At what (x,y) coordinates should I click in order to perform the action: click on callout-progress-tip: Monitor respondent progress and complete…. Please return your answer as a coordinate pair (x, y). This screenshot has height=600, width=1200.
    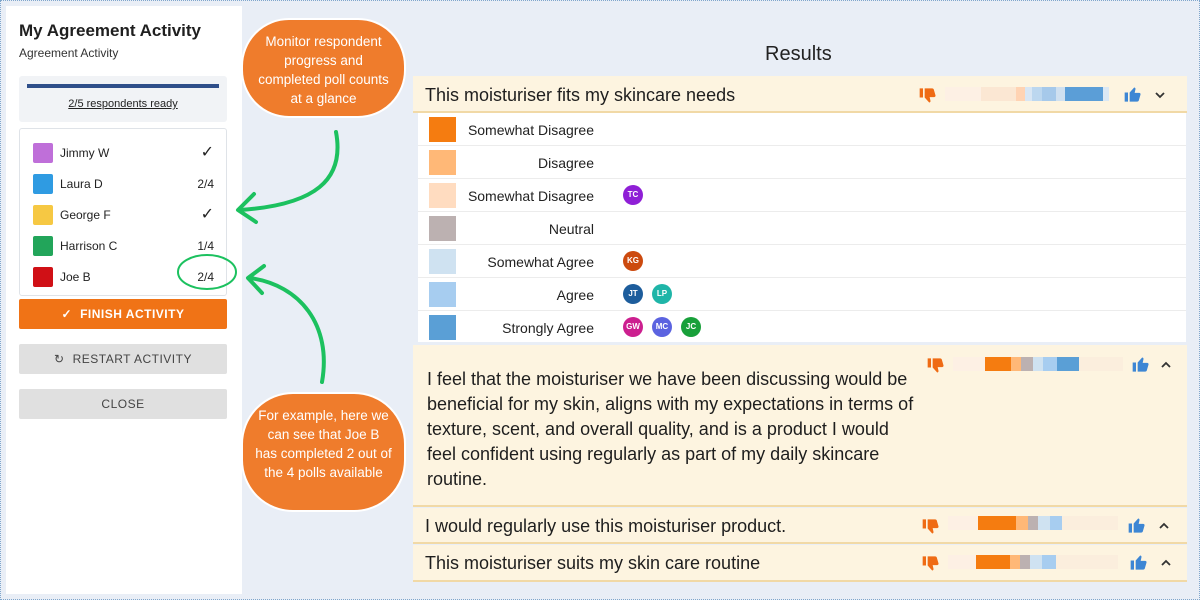
    Looking at the image, I should click on (323, 68).